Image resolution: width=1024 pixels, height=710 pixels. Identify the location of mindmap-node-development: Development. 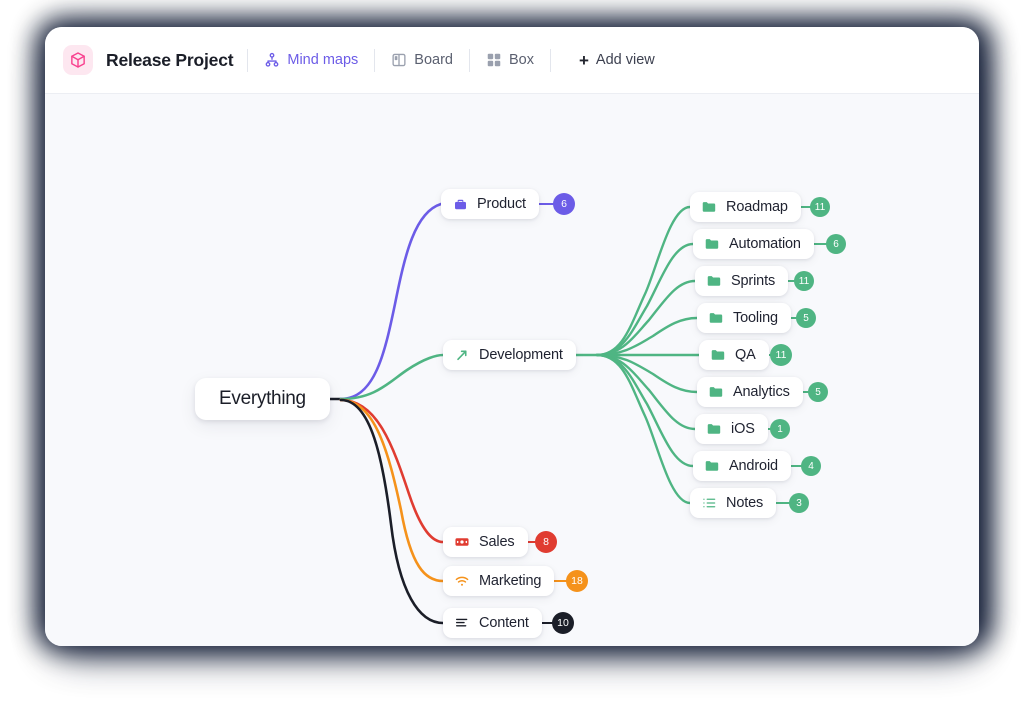
(509, 355).